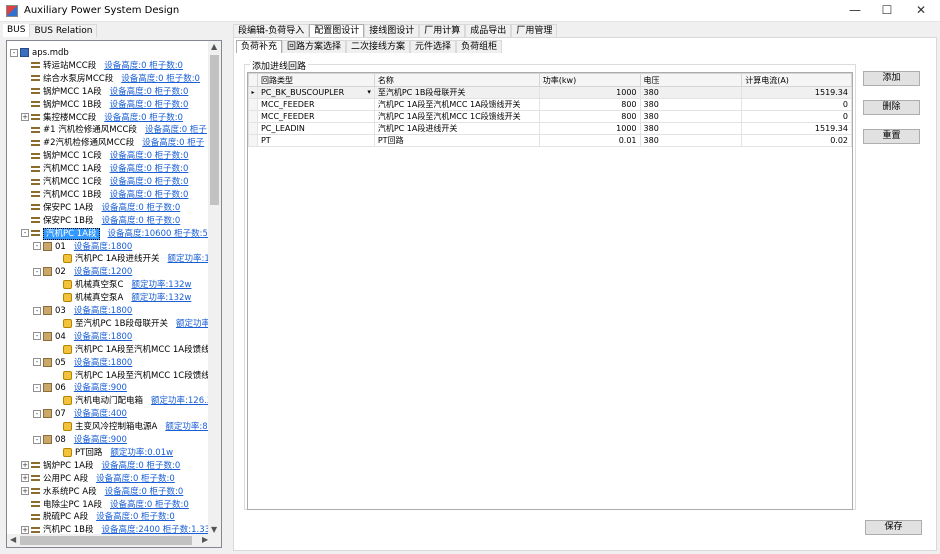 The width and height of the screenshot is (940, 554). What do you see at coordinates (161, 285) in the screenshot?
I see `tree-node-link: 额定功率:132w` at bounding box center [161, 285].